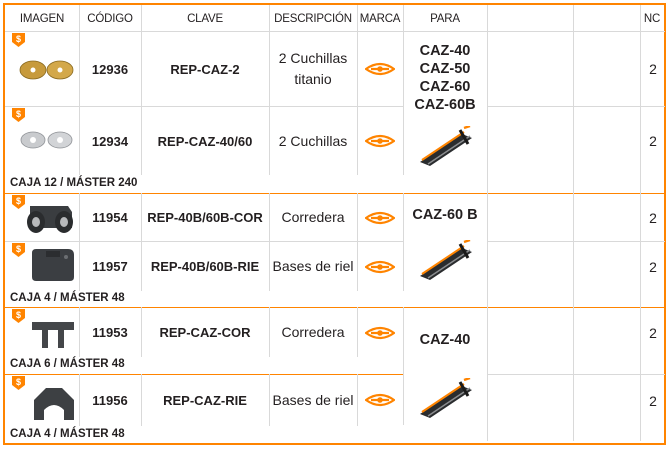  What do you see at coordinates (110, 332) in the screenshot?
I see `codigo-cell: 11953` at bounding box center [110, 332].